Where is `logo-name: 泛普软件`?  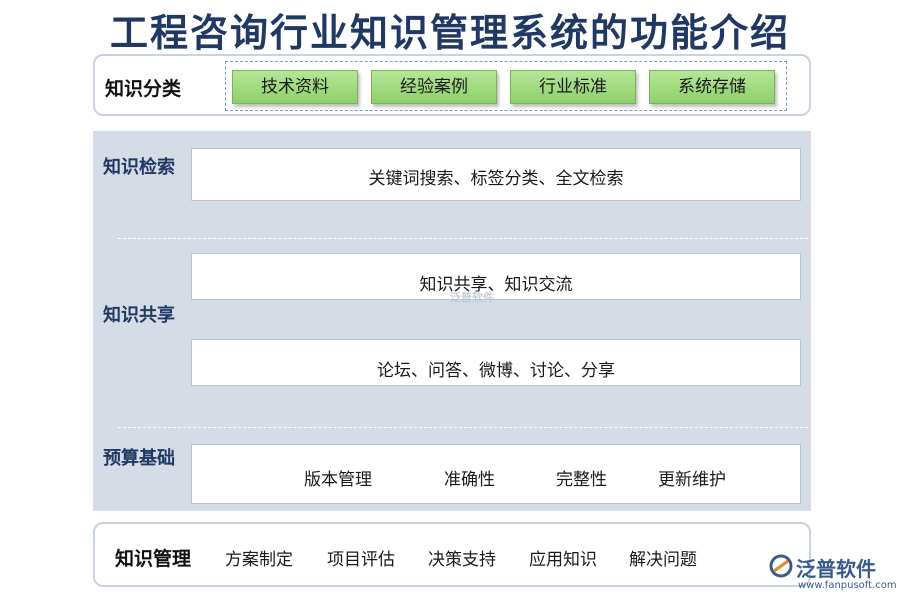 logo-name: 泛普软件 is located at coordinates (836, 569).